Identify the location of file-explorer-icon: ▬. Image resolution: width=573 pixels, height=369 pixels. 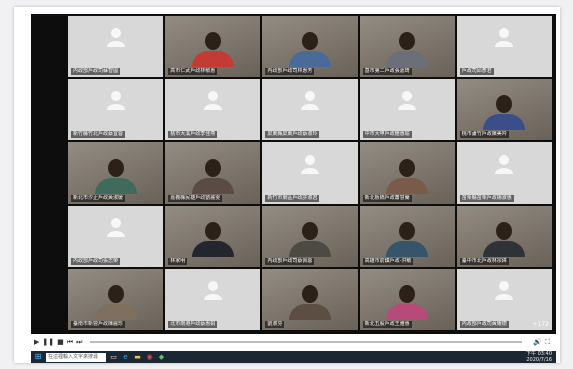
(137, 357).